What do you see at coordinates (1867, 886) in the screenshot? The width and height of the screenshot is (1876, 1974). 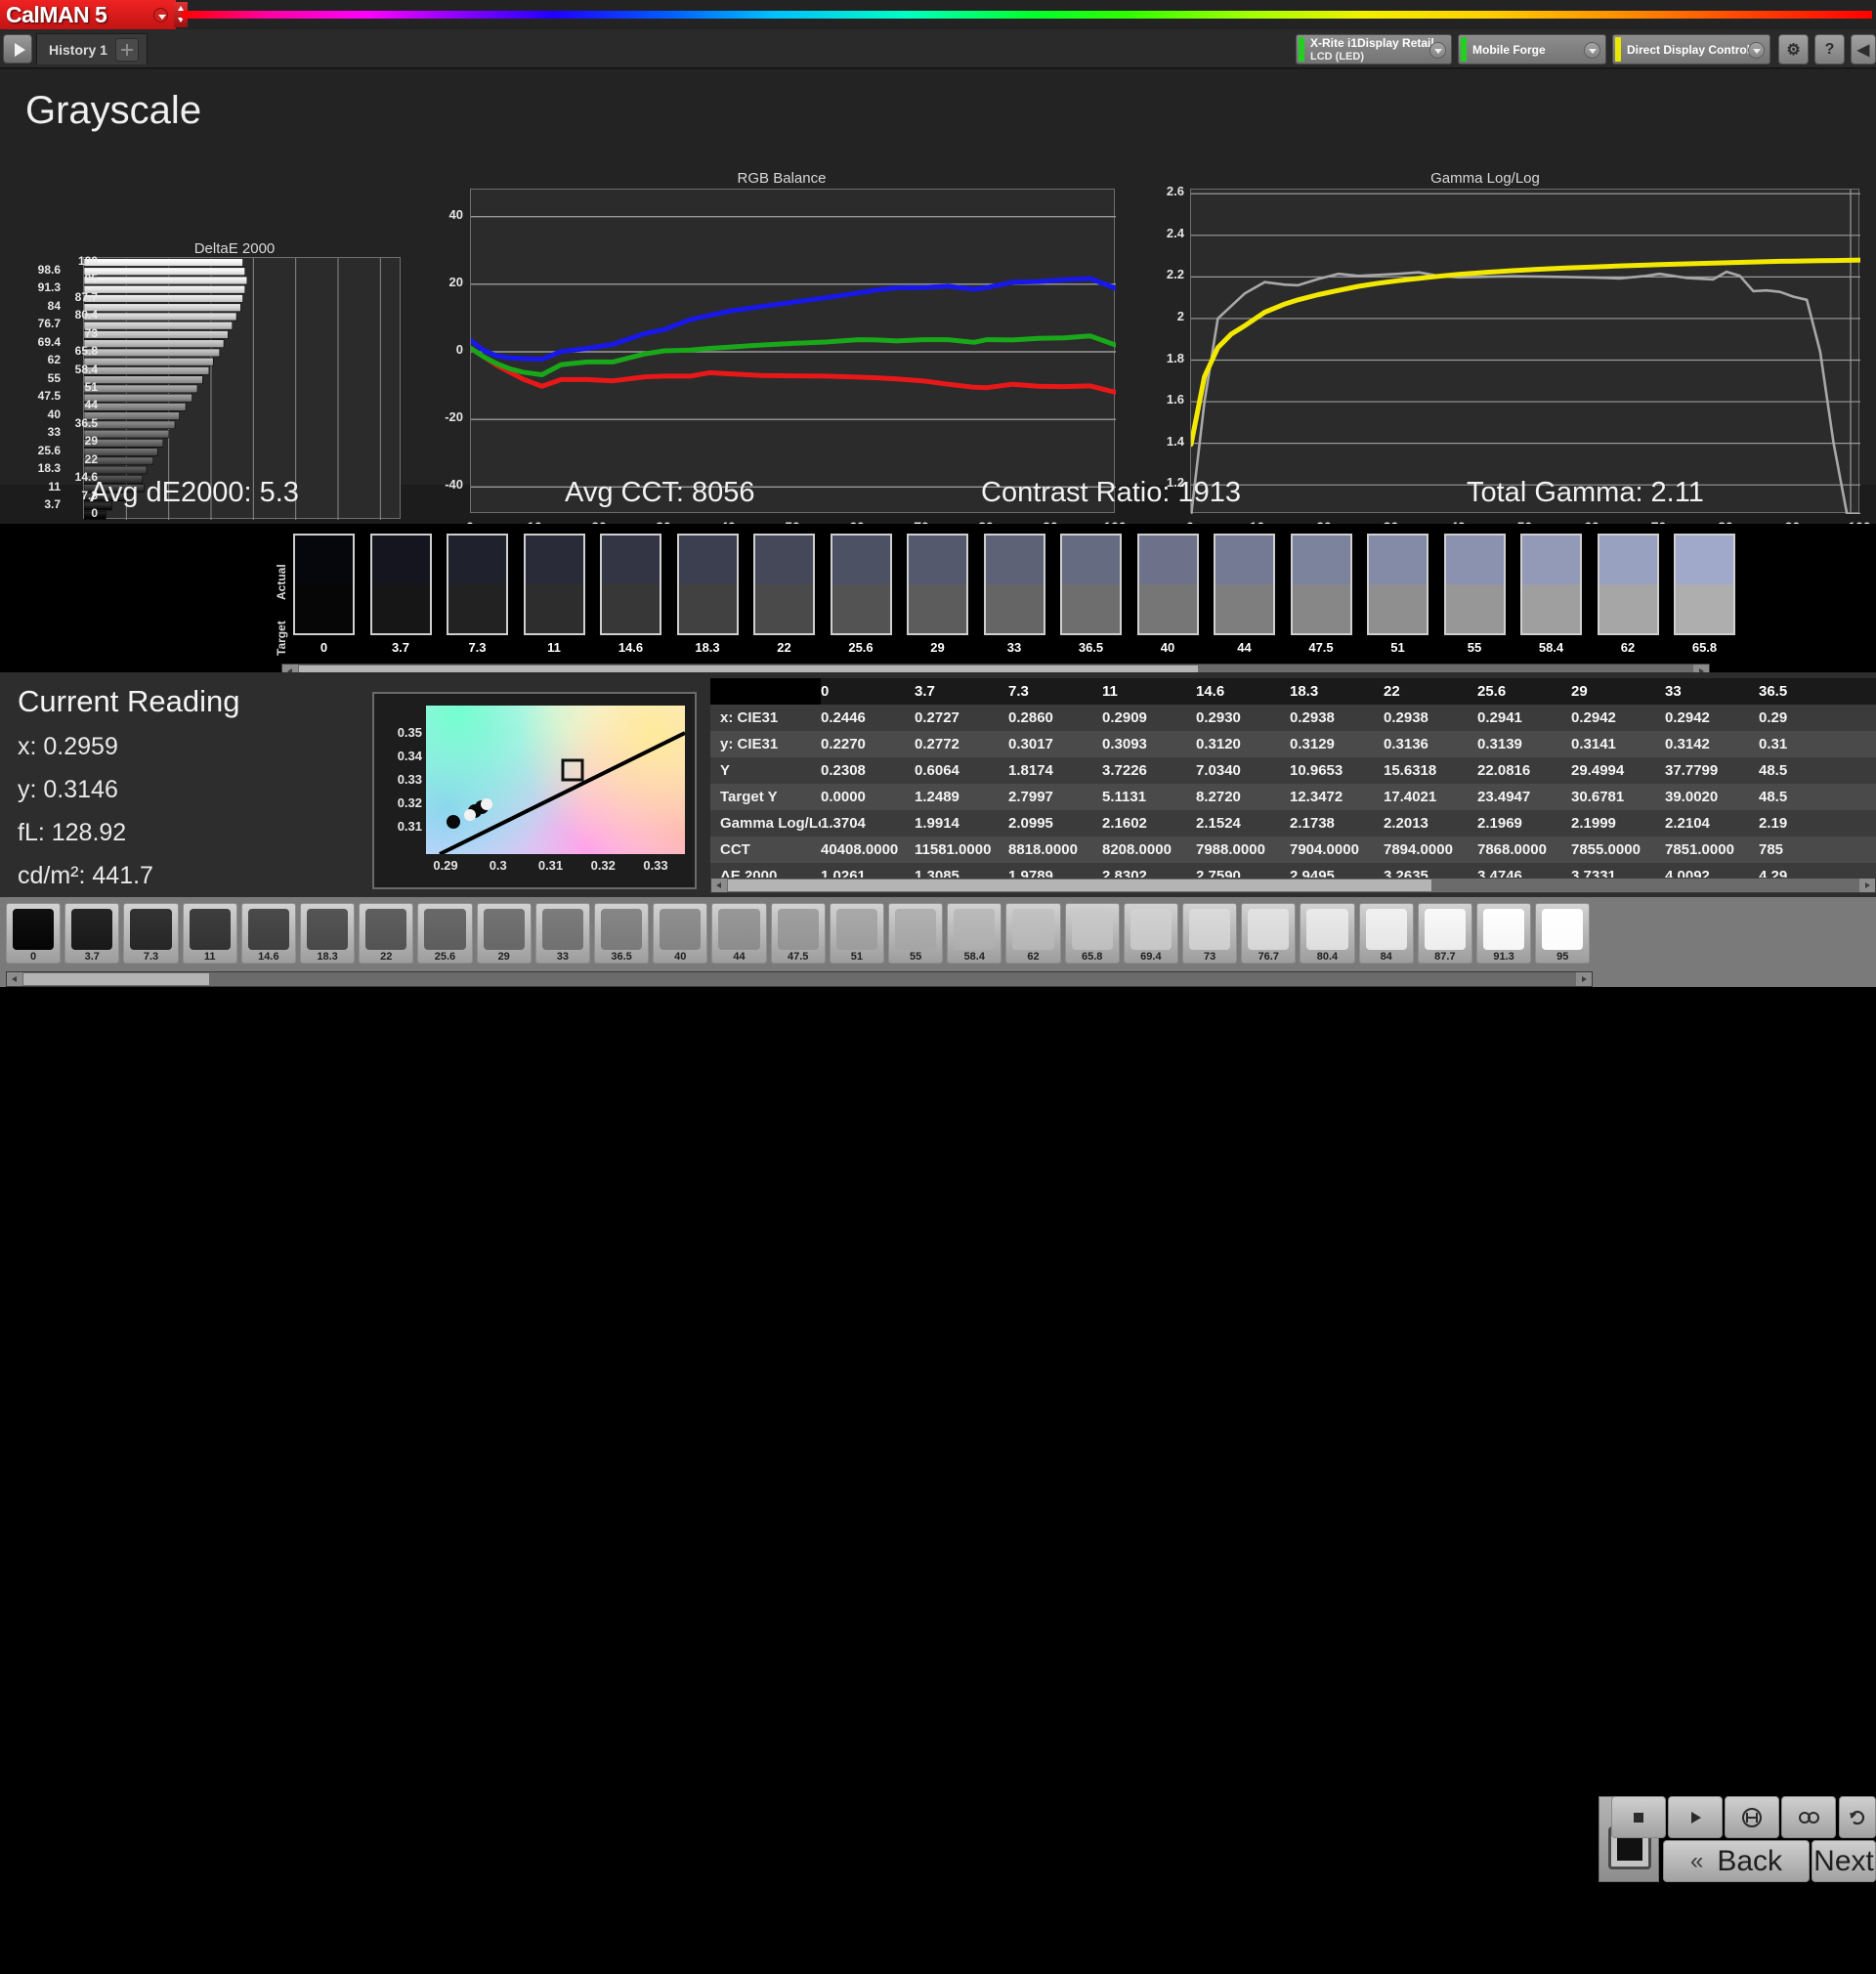 I see `table-scroll-right-icon` at bounding box center [1867, 886].